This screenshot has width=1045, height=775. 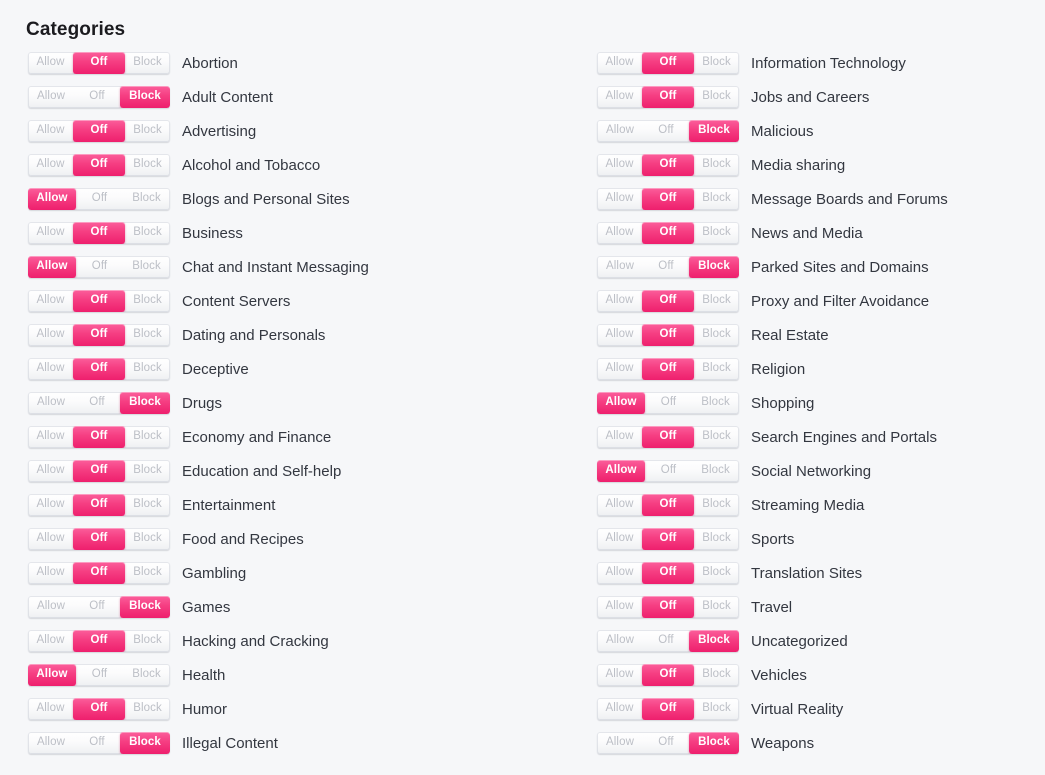 I want to click on policy-toggle-uncategorized: Allow Off Block, so click(x=668, y=641).